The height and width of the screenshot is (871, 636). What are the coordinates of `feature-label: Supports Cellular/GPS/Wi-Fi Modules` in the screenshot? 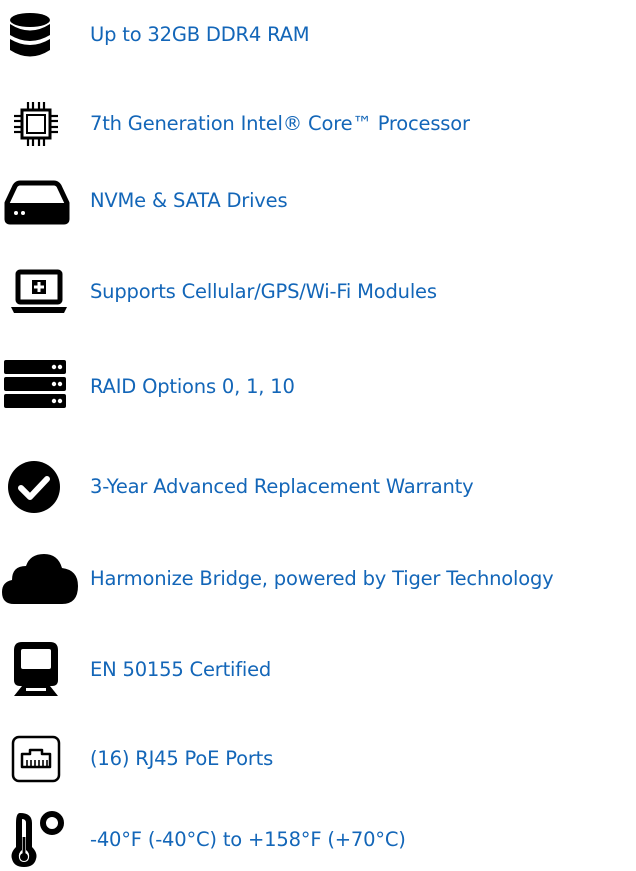 It's located at (263, 291).